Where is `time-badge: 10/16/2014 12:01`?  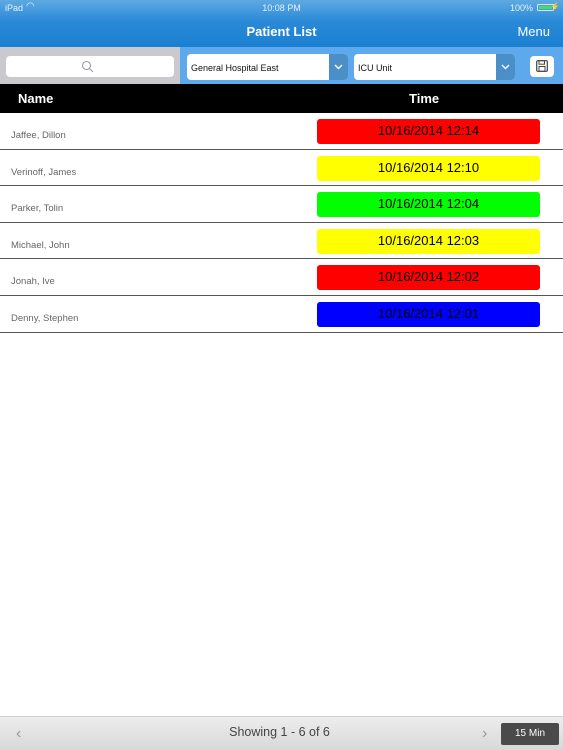
time-badge: 10/16/2014 12:01 is located at coordinates (428, 314).